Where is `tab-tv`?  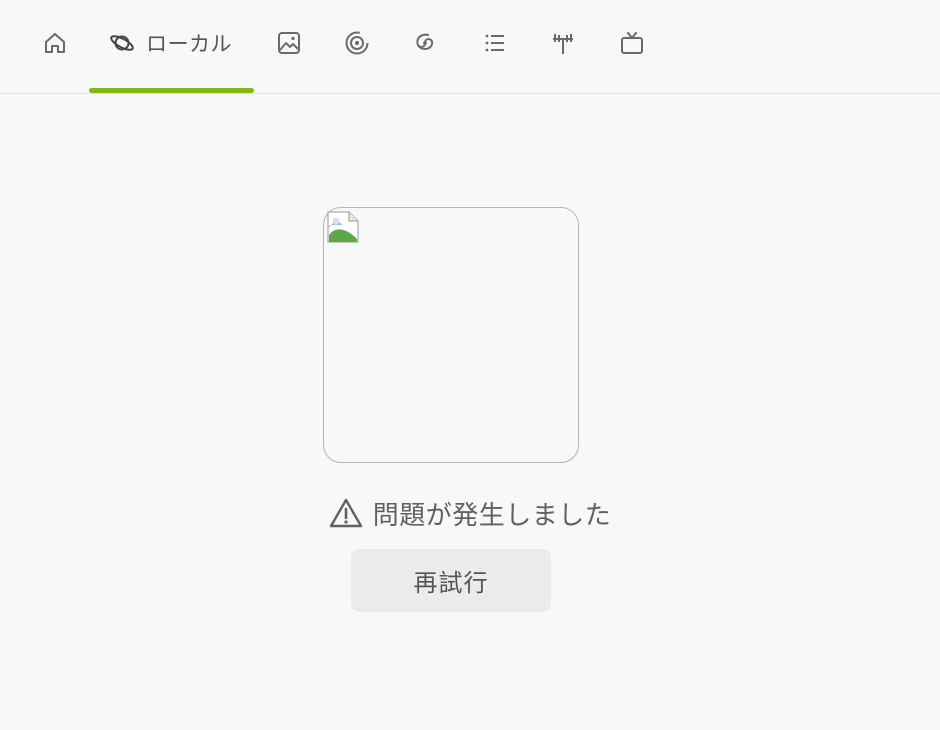 tab-tv is located at coordinates (632, 43).